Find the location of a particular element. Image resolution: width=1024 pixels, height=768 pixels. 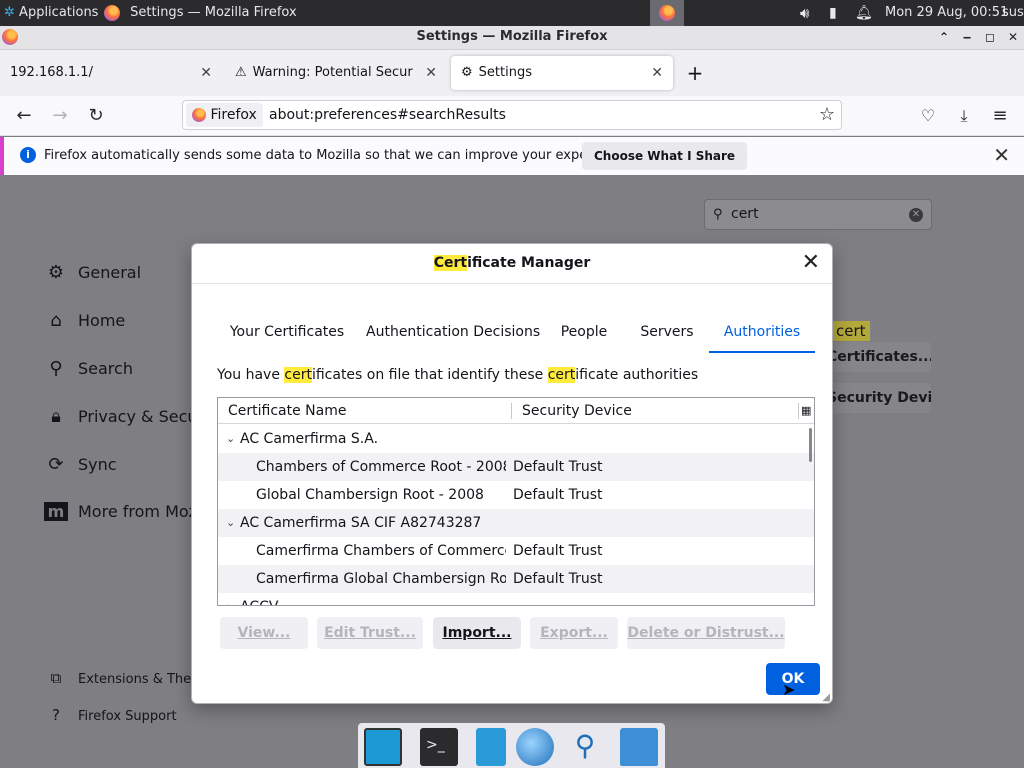

workspace-switcher is located at coordinates (667, 13).